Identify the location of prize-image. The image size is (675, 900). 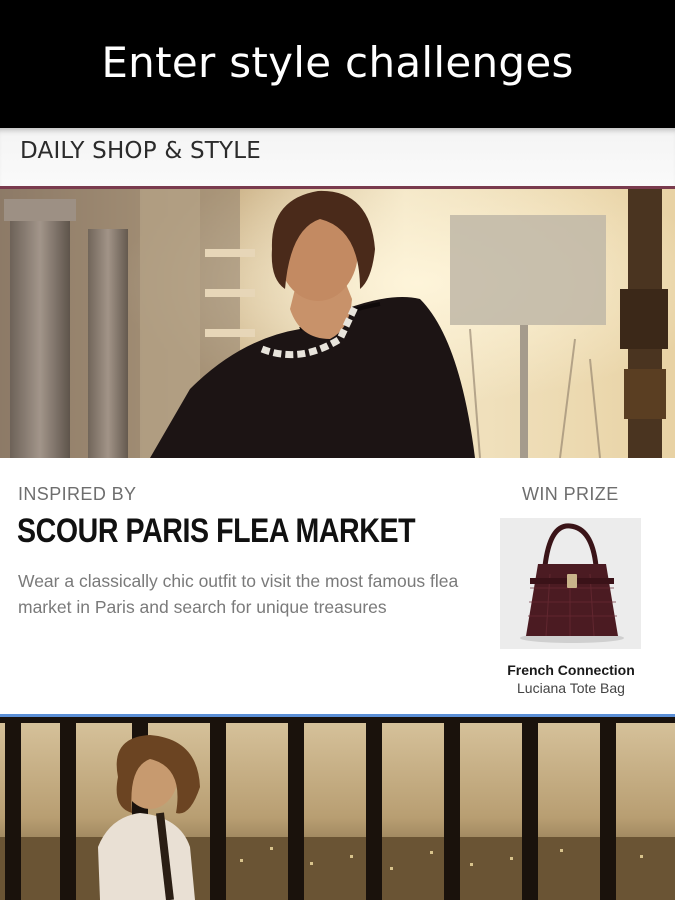
(570, 583).